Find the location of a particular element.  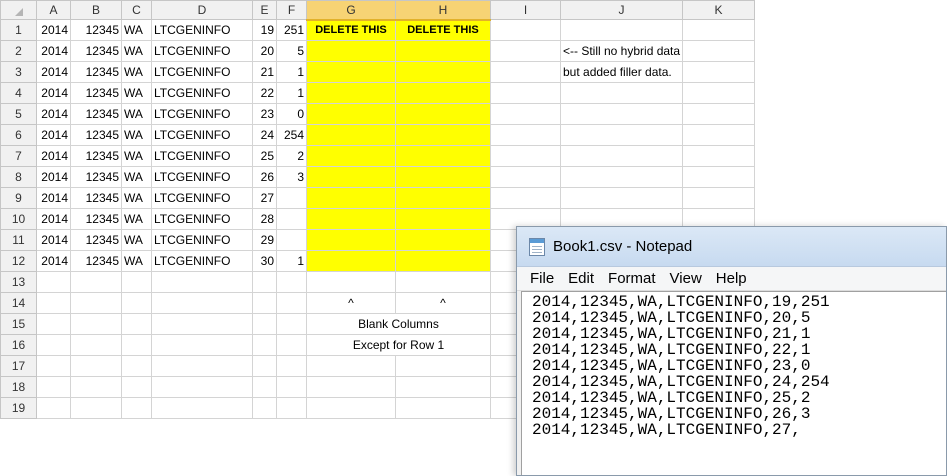

cell-h9 is located at coordinates (443, 198).